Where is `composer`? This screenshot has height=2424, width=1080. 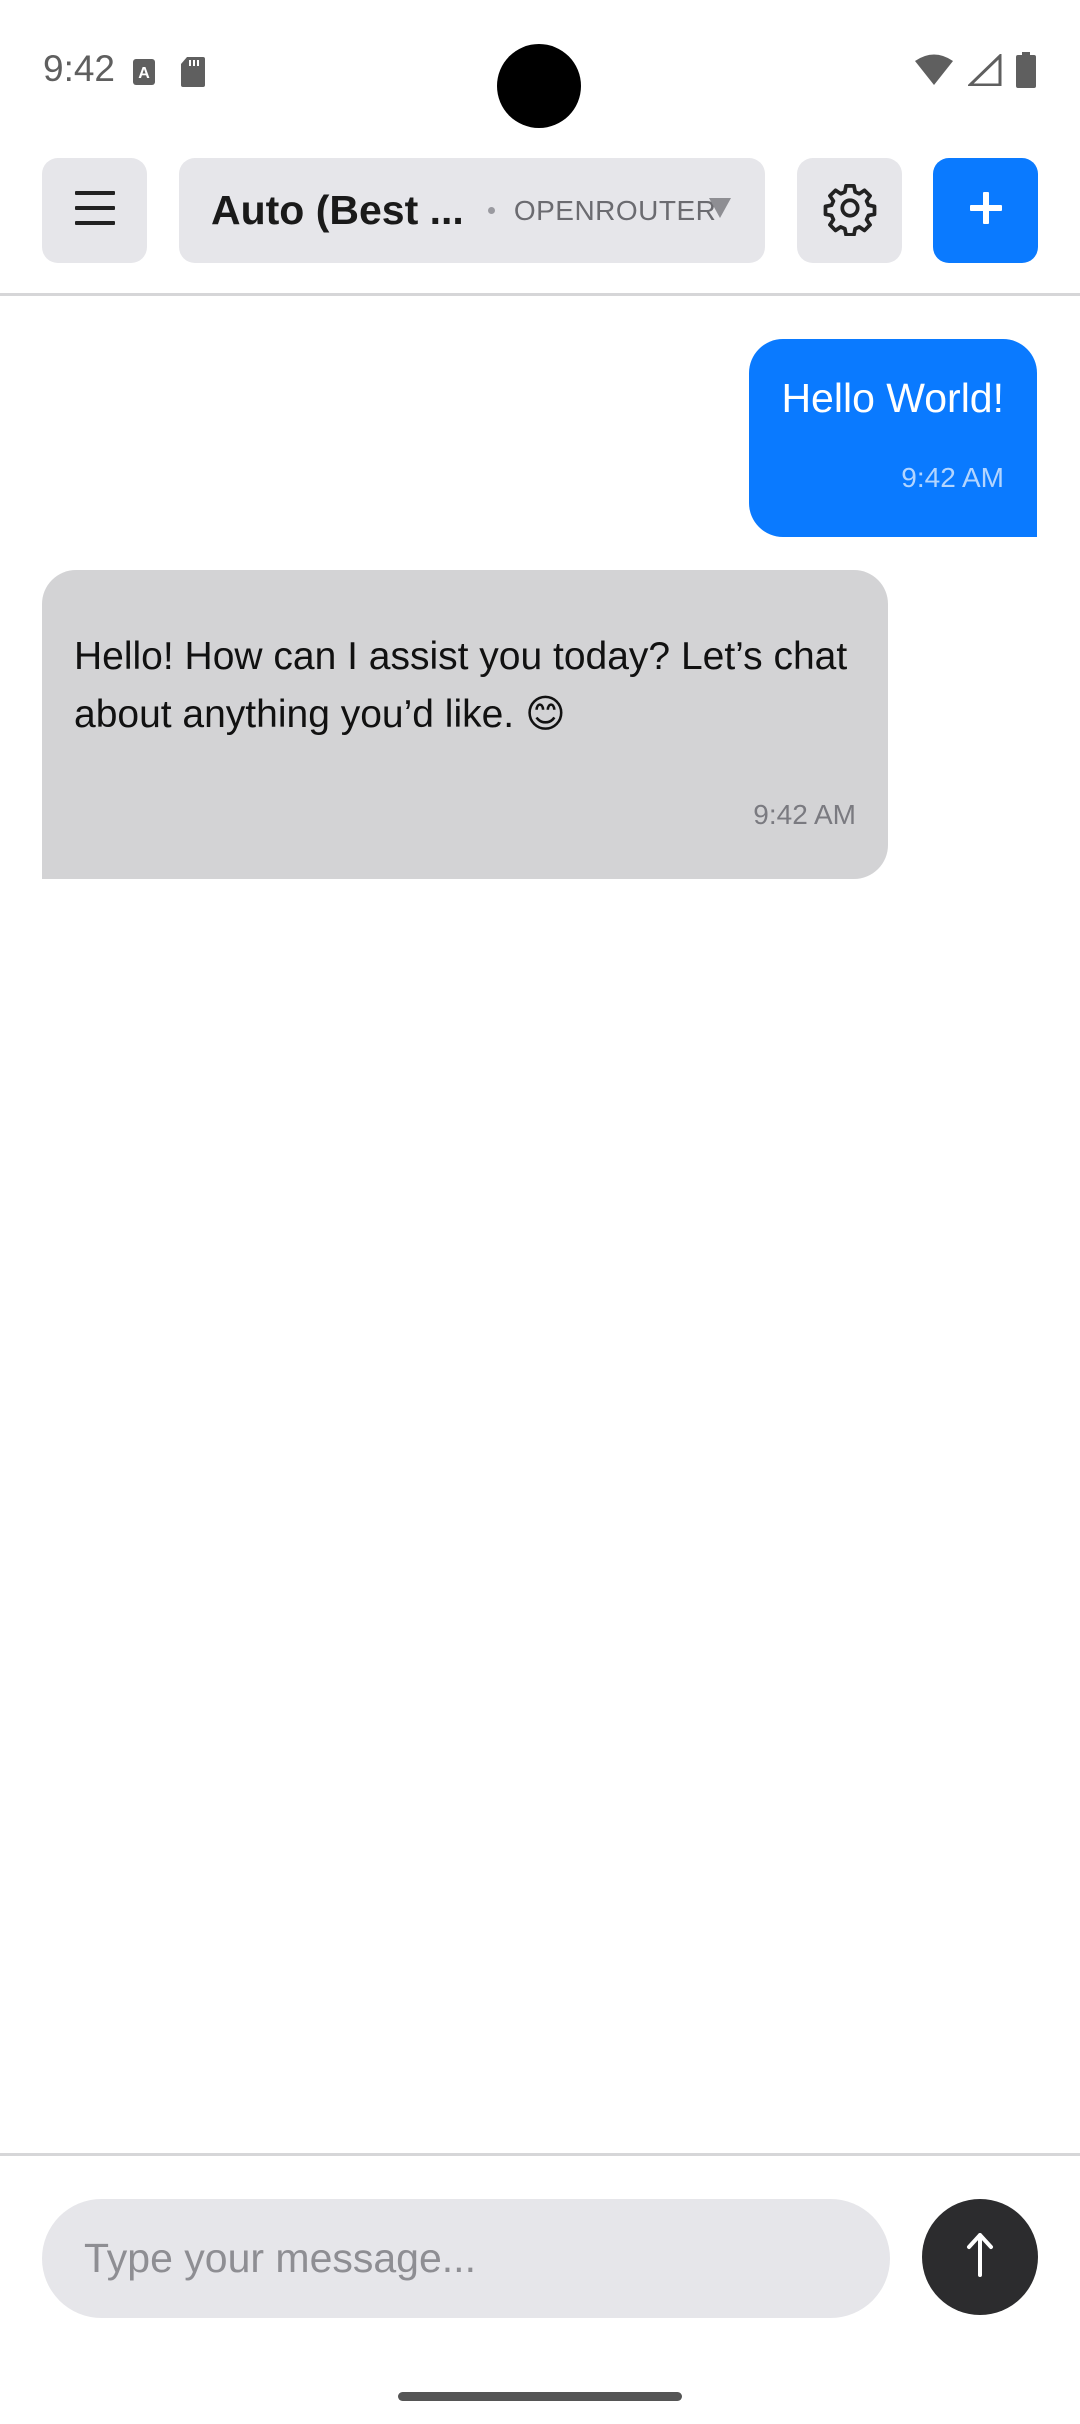
composer is located at coordinates (540, 2288).